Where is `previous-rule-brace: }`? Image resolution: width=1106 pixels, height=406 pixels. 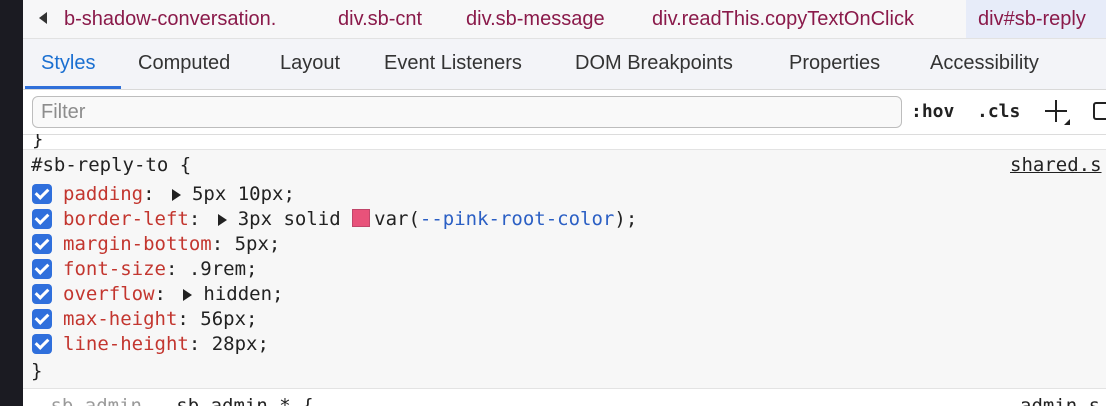 previous-rule-brace: } is located at coordinates (38, 142).